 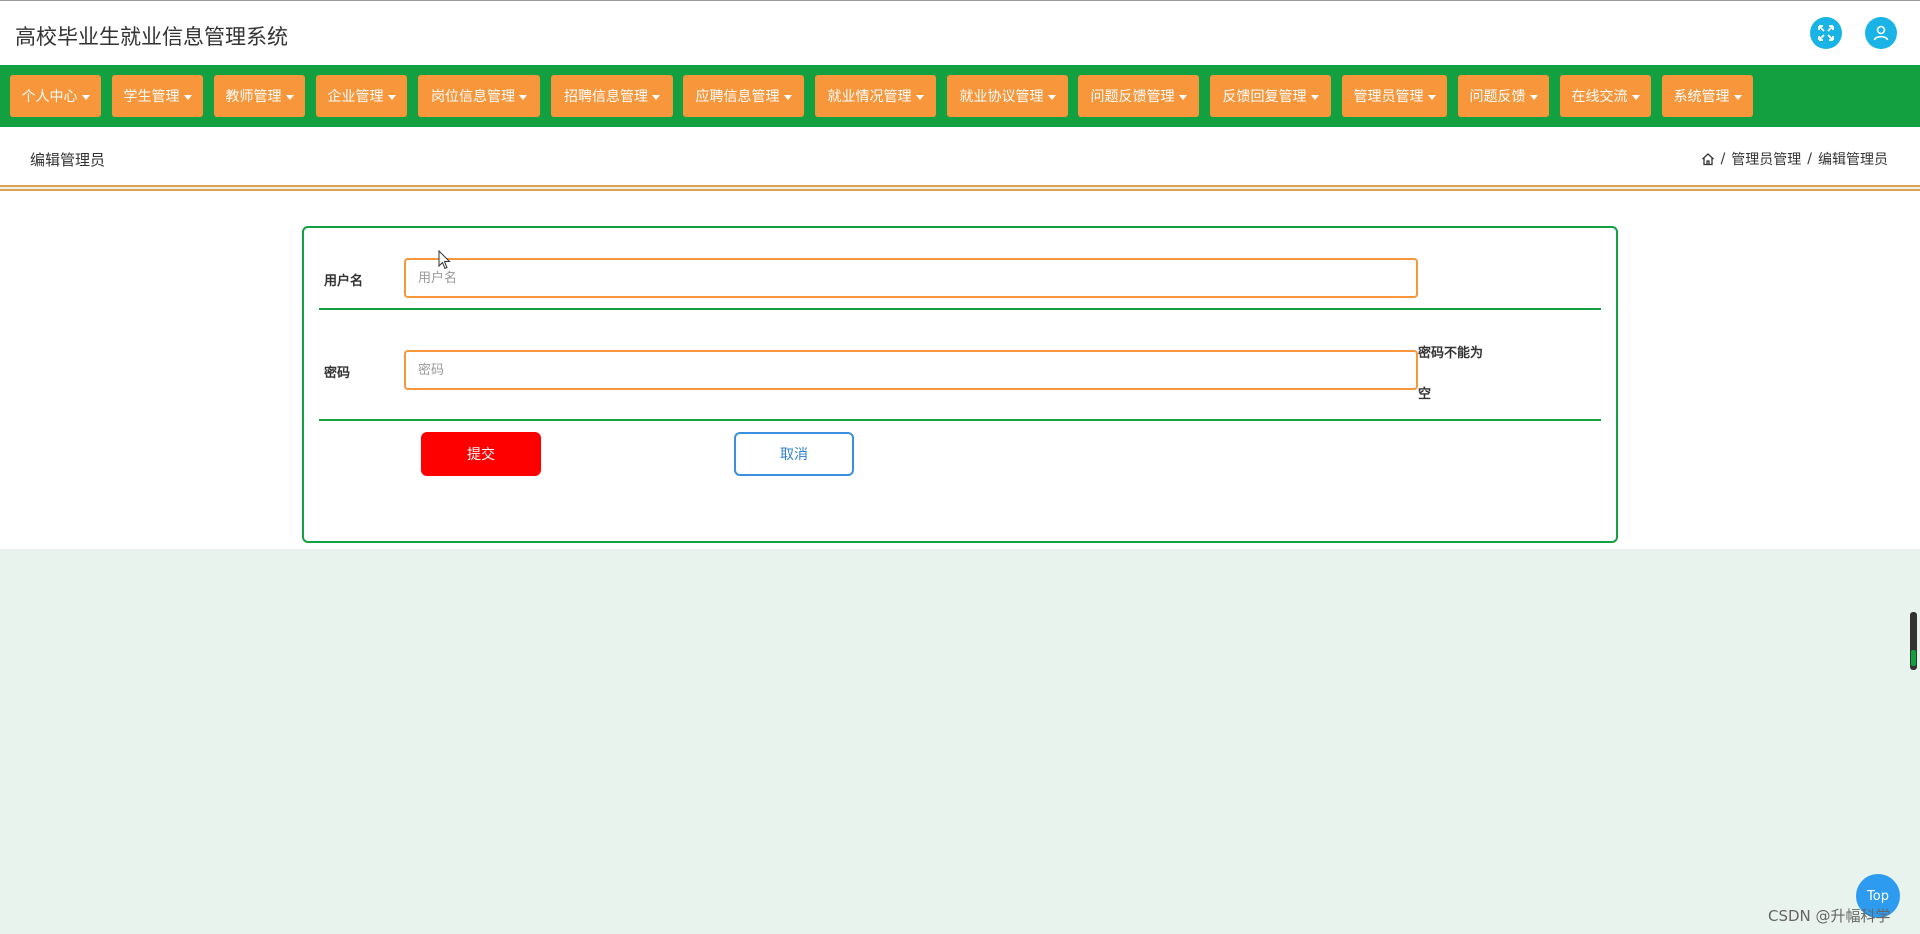 What do you see at coordinates (606, 97) in the screenshot?
I see `nav-item-label: 招聘信息管理` at bounding box center [606, 97].